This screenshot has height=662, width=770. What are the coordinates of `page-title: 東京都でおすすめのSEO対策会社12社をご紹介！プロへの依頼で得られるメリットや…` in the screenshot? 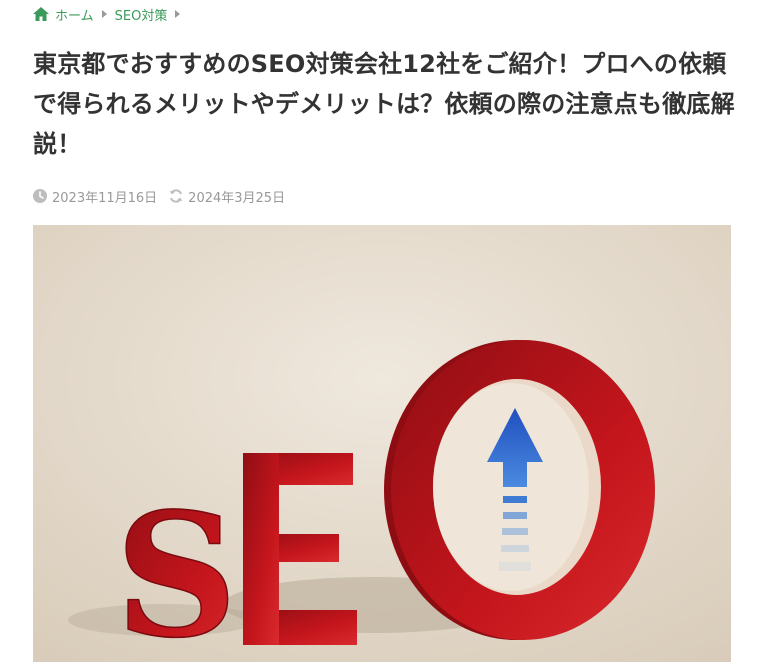 It's located at (384, 104).